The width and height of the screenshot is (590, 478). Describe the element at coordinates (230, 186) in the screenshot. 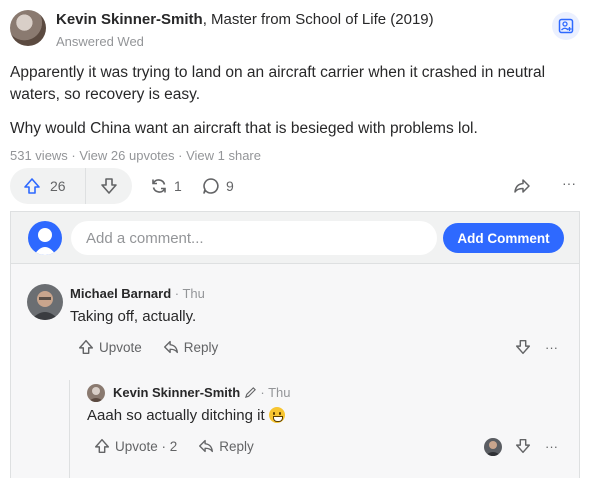

I see `comment-count: 9` at that location.